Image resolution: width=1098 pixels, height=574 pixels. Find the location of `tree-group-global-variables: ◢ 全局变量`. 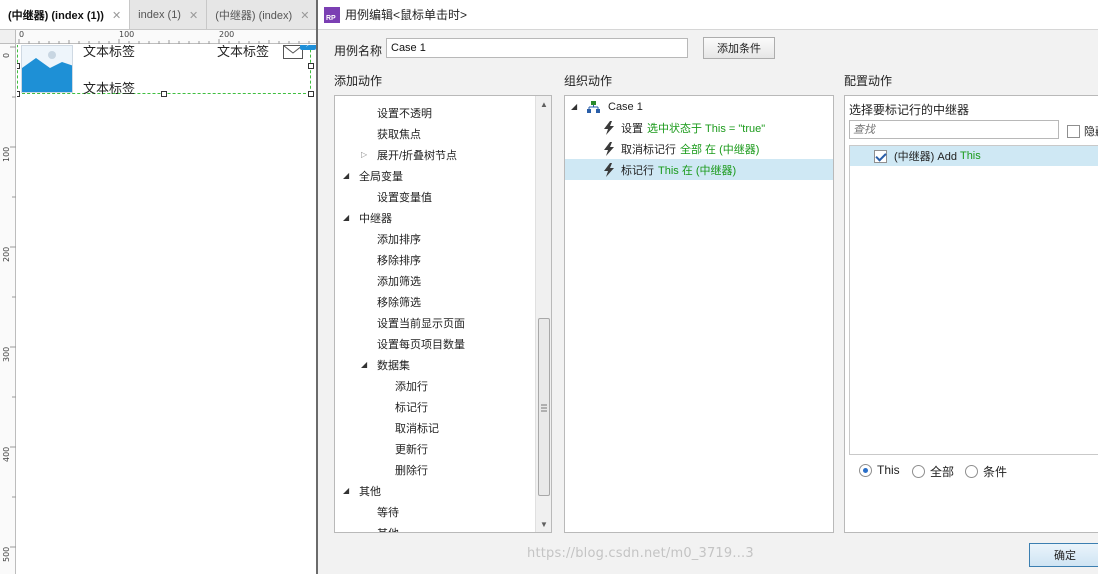

tree-group-global-variables: ◢ 全局变量 is located at coordinates (373, 175).